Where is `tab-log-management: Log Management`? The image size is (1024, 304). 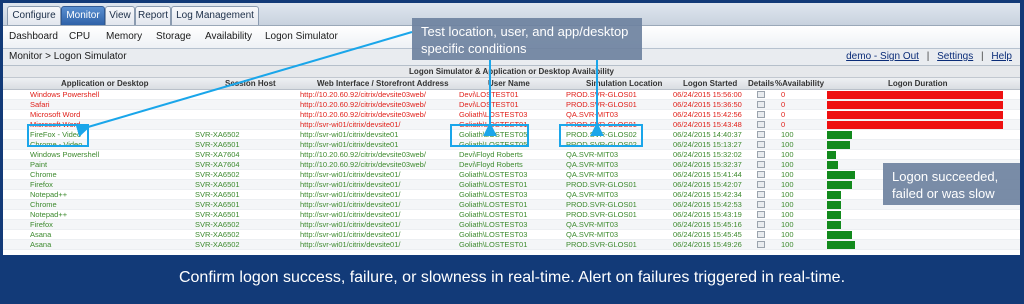 tab-log-management: Log Management is located at coordinates (215, 15).